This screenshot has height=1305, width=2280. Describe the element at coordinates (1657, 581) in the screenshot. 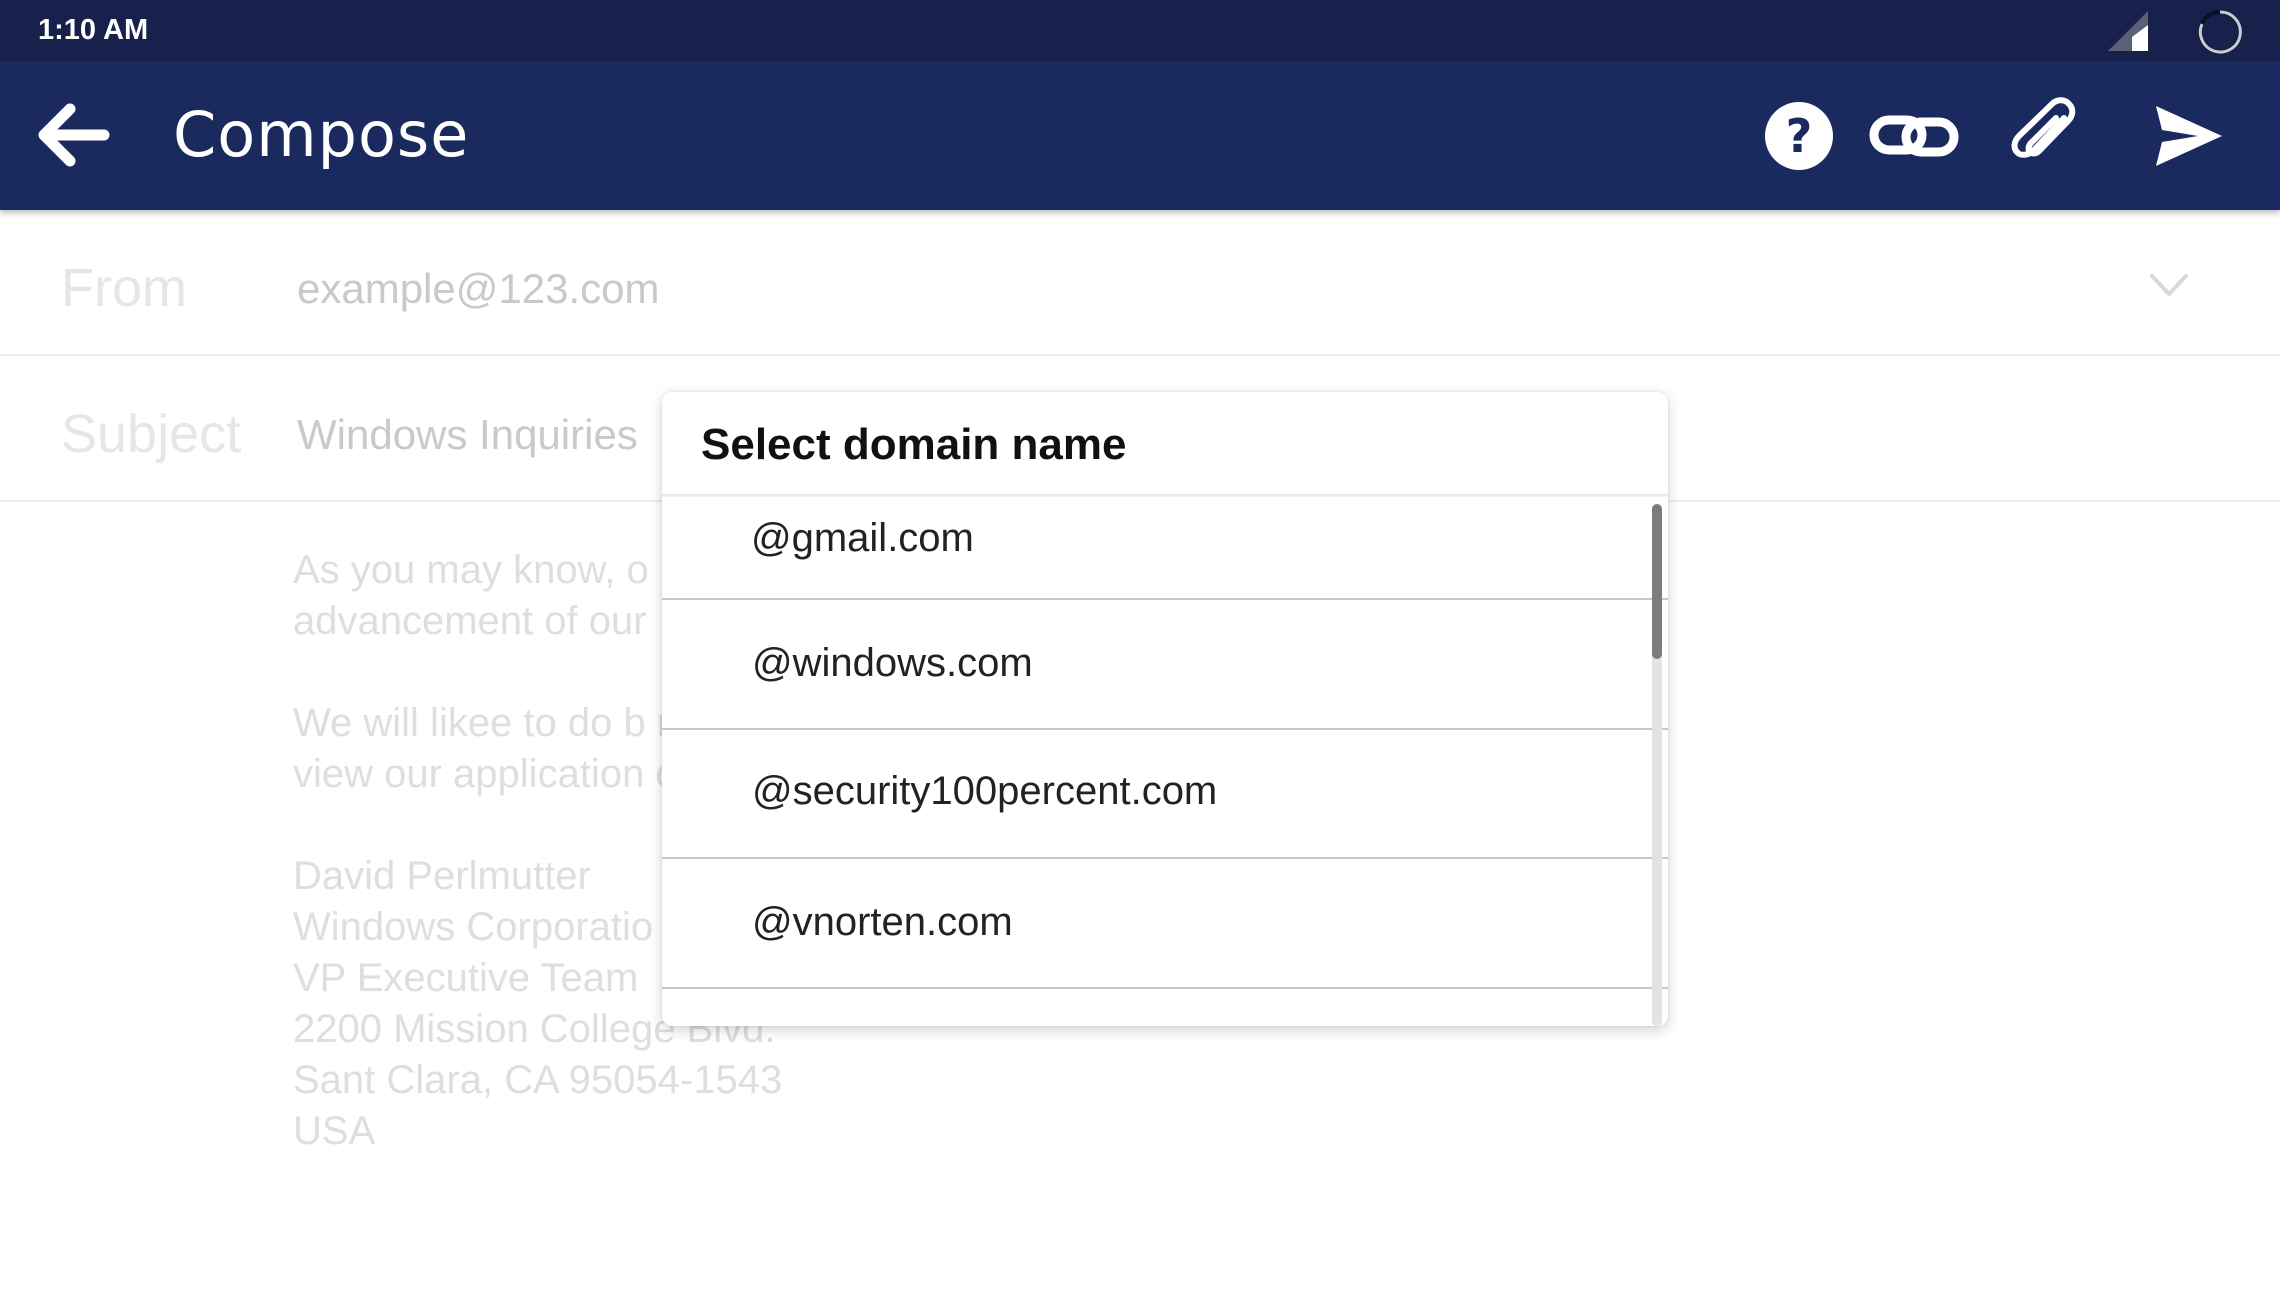

I see `scrollbar-thumb` at that location.